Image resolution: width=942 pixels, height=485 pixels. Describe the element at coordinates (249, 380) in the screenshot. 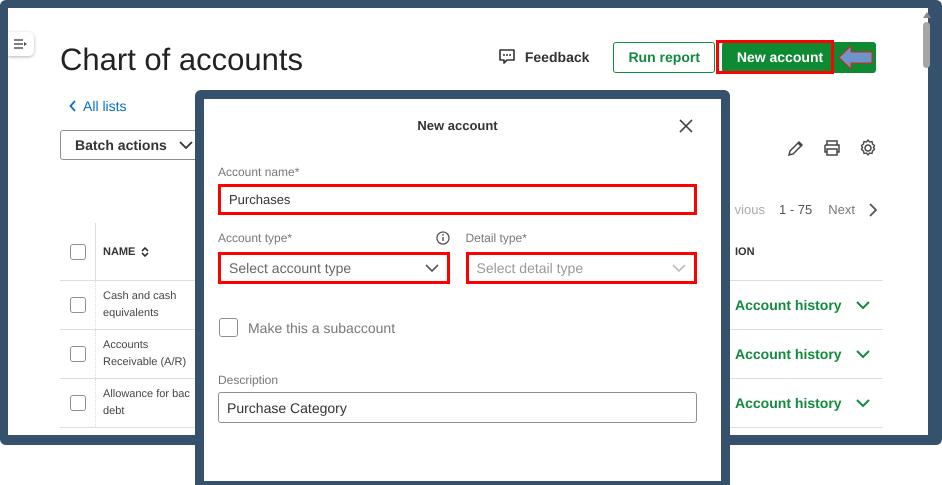

I see `field-label: Description` at that location.